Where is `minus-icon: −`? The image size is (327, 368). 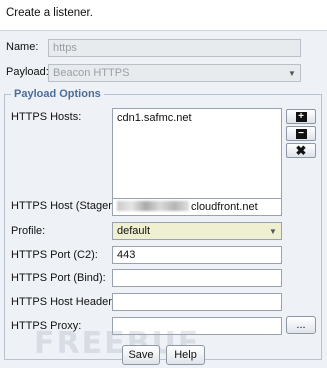
minus-icon: − is located at coordinates (301, 133).